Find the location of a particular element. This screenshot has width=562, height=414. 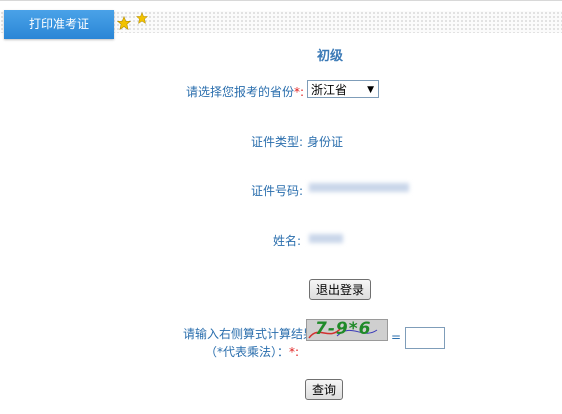

id-number-label: 证件号码: is located at coordinates (277, 191).